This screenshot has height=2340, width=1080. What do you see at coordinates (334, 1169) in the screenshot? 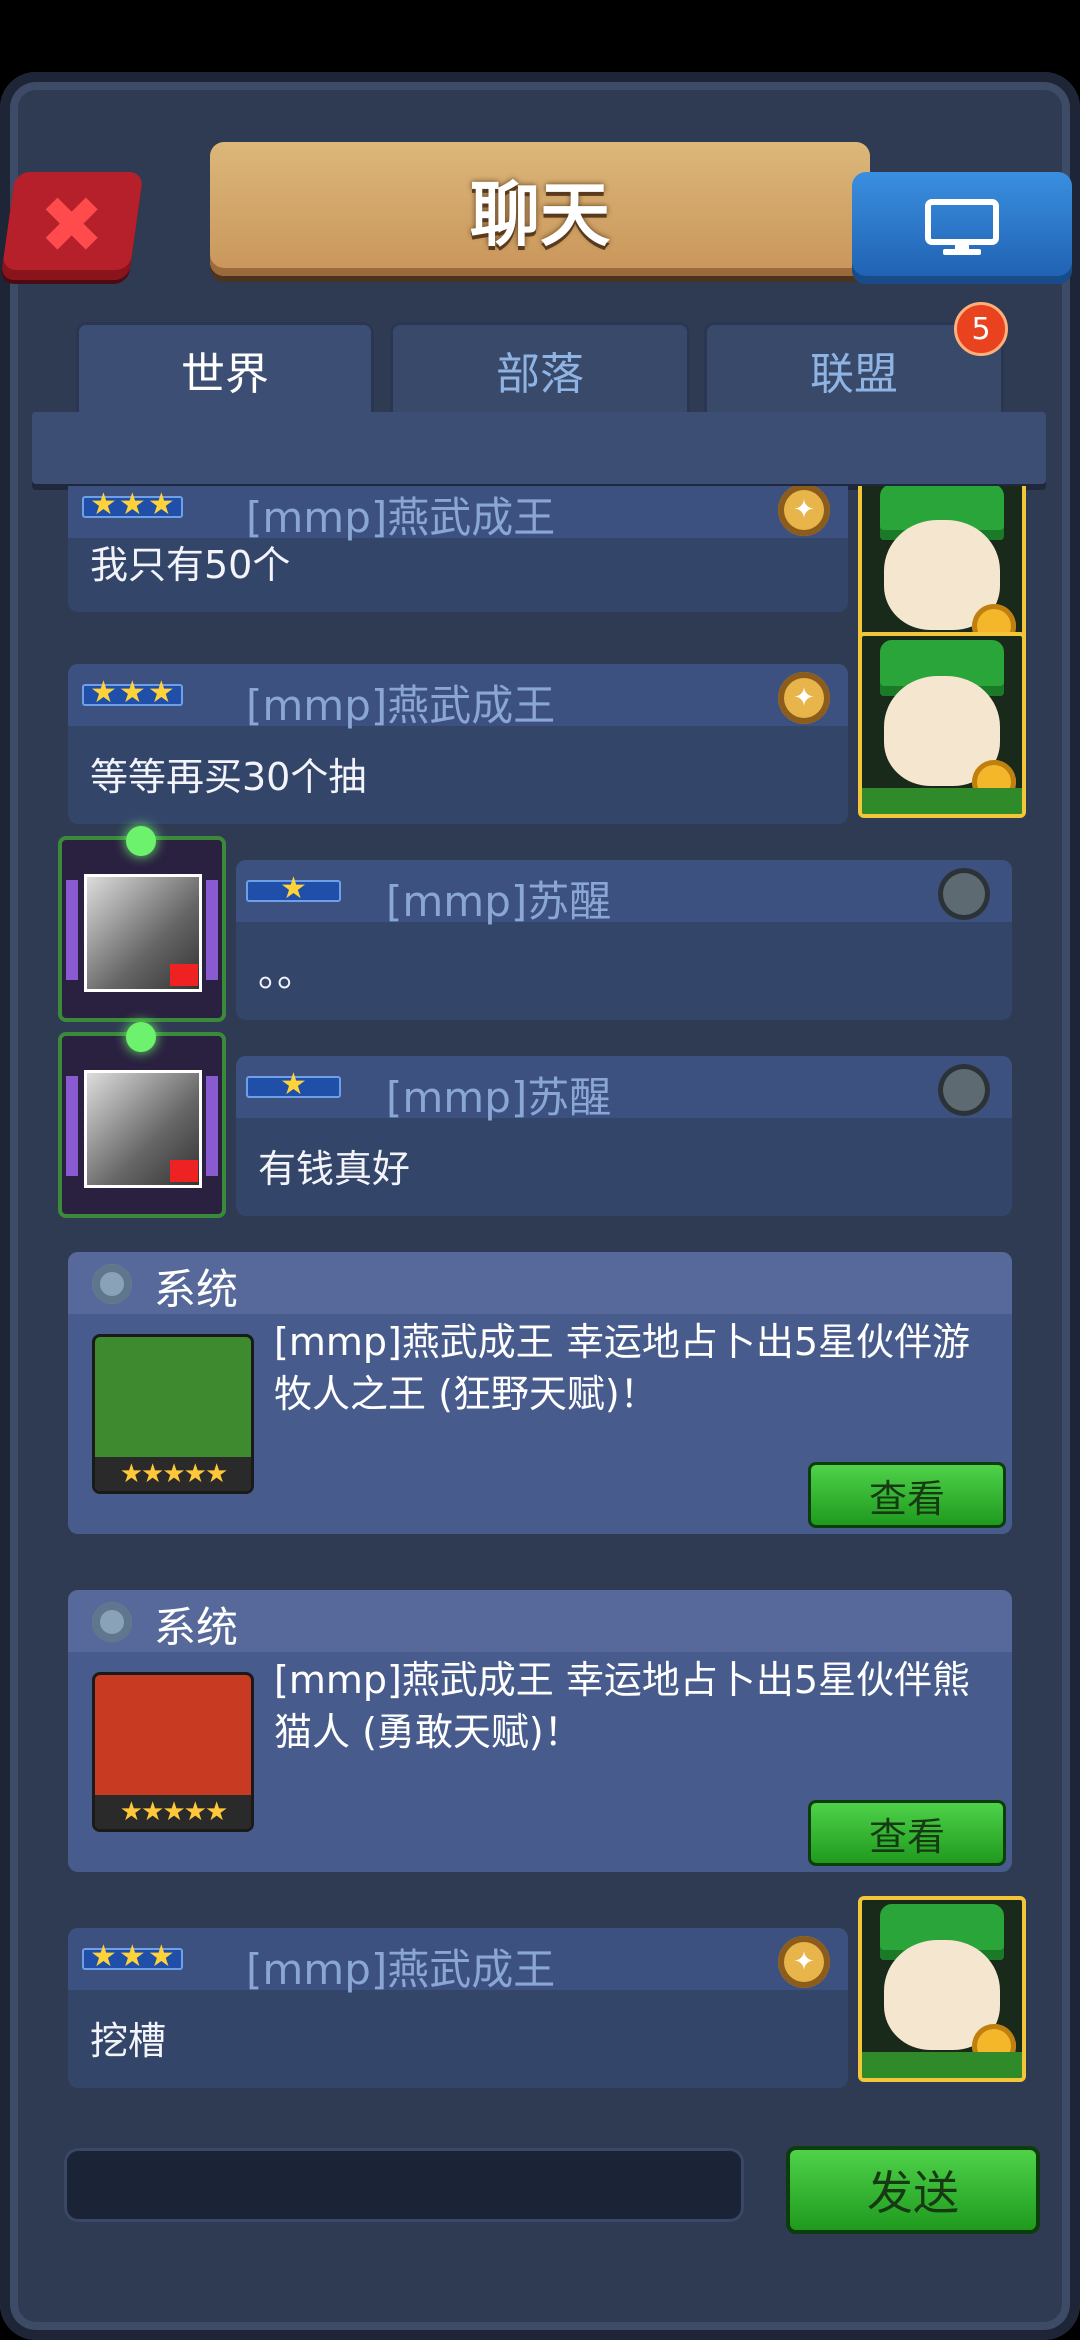
I see `message-text: 有钱真好` at bounding box center [334, 1169].